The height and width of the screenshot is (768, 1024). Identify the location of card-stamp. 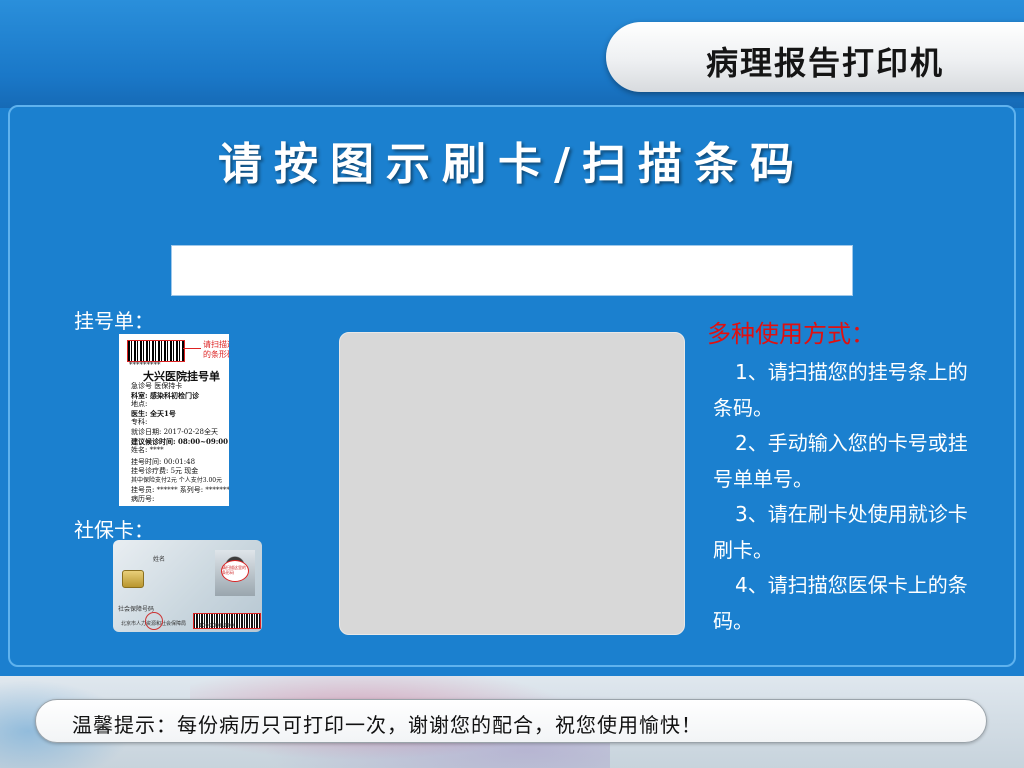
(154, 621).